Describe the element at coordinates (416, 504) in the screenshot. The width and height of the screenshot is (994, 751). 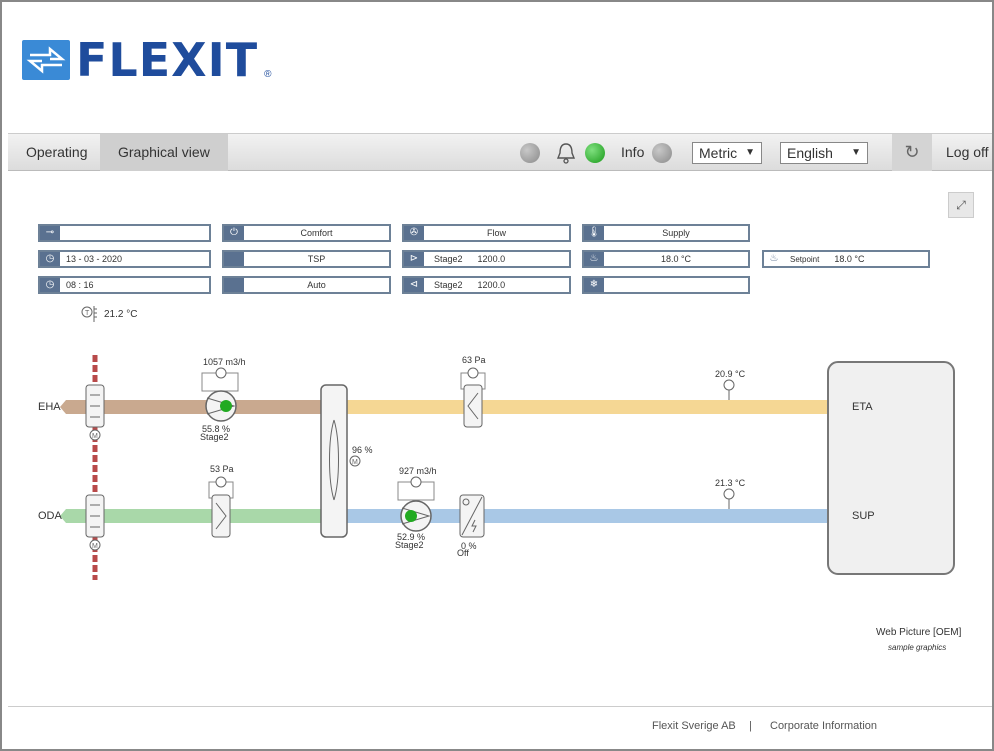
I see `supply-fan` at that location.